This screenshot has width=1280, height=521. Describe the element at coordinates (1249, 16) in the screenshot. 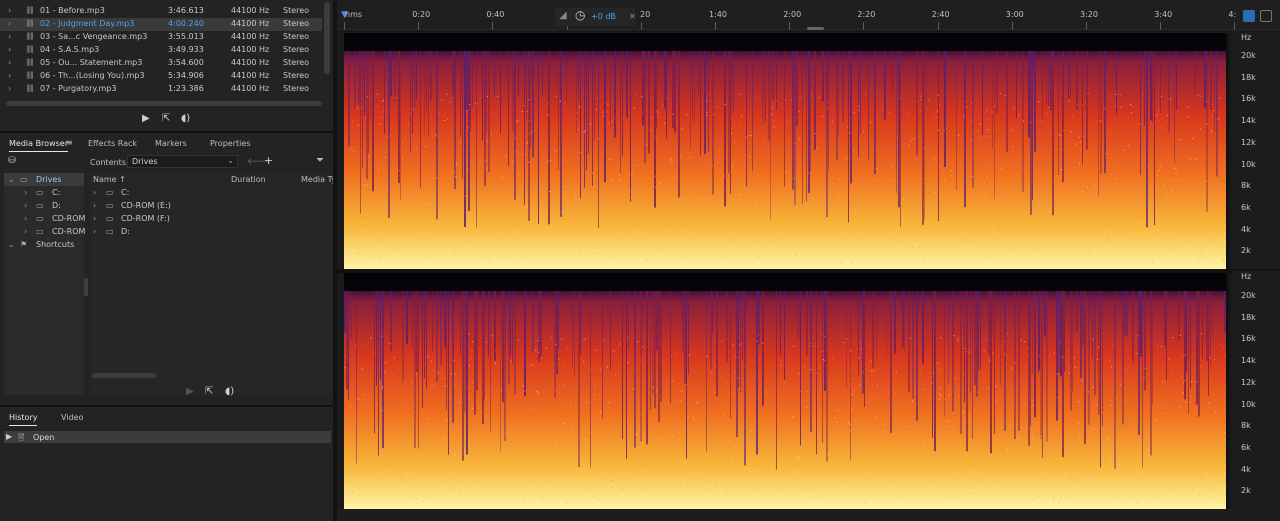

I see `headphones-icon` at that location.